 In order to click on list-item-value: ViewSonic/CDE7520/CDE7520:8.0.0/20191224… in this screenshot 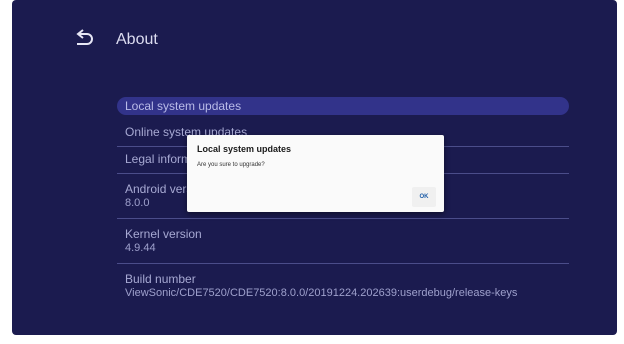, I will do `click(321, 293)`.